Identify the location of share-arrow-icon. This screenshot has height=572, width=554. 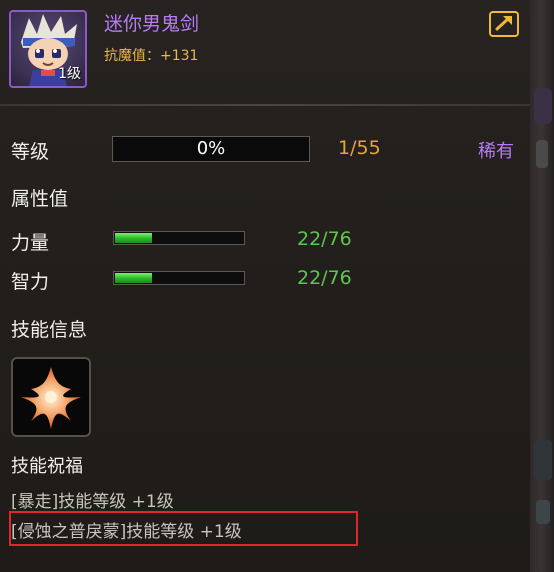
(503, 23).